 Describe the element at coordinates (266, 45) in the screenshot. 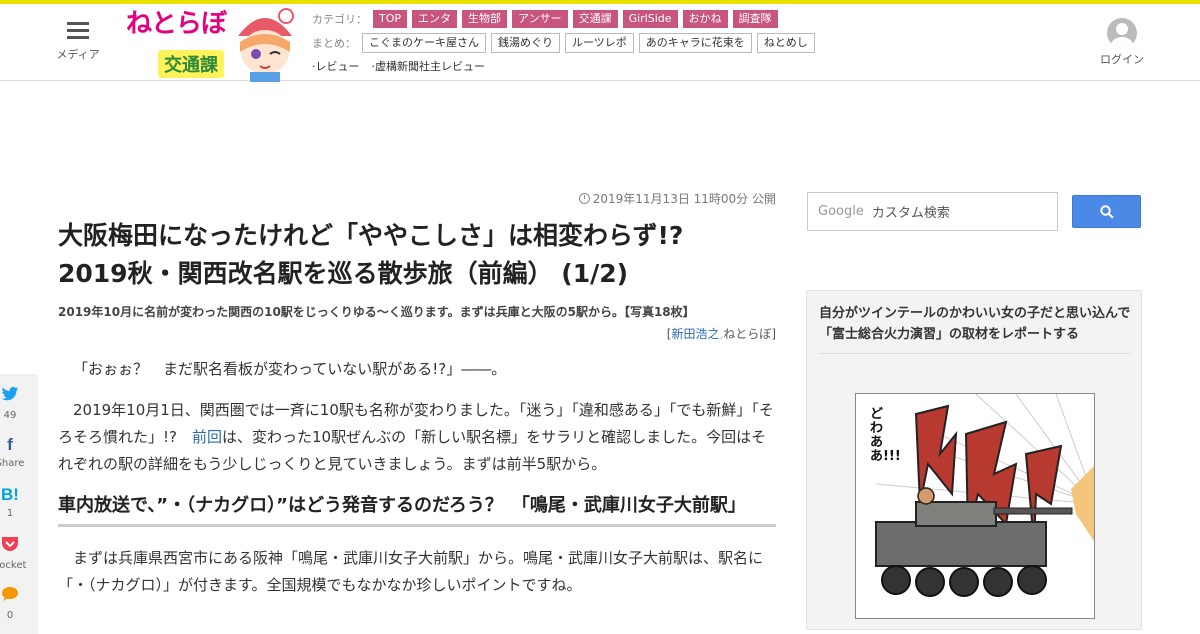

I see `mascot-icon` at that location.